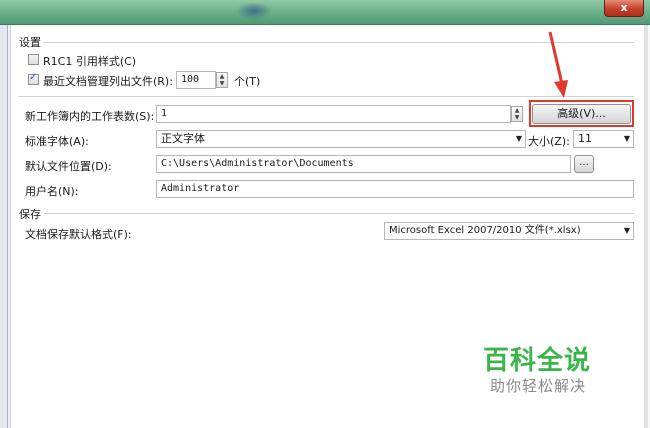  Describe the element at coordinates (363, 164) in the screenshot. I see `default-location-input: C:\Users\Administrator\Documents` at that location.